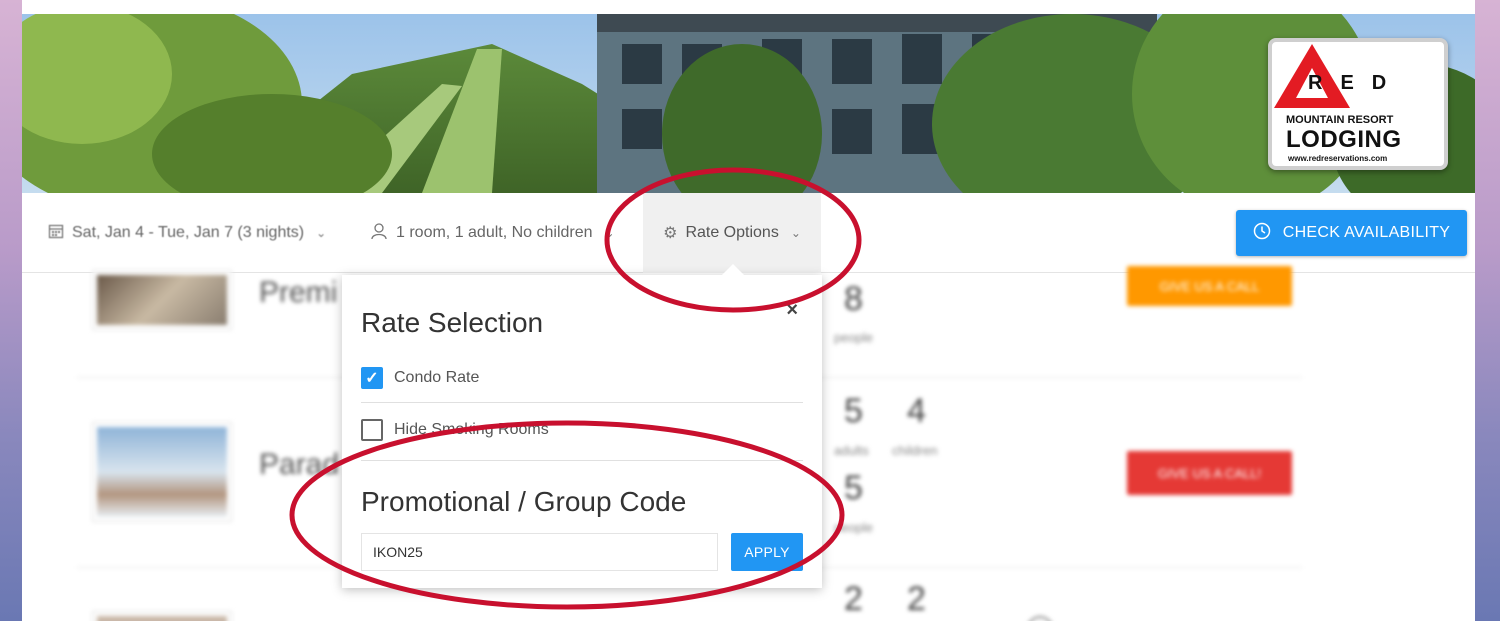 This screenshot has width=1500, height=621. I want to click on date-range-selector: Sat, Jan 4 - Tue, Jan 7 (3 nights) ⌄, so click(187, 233).